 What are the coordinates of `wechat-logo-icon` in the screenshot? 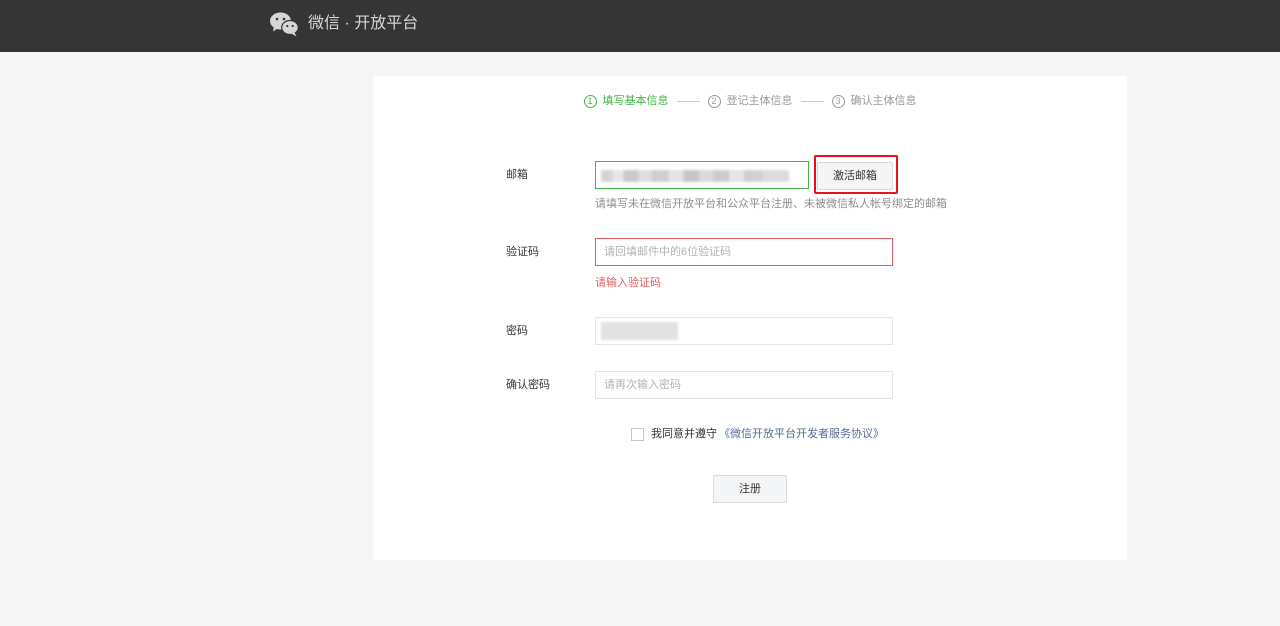 It's located at (284, 24).